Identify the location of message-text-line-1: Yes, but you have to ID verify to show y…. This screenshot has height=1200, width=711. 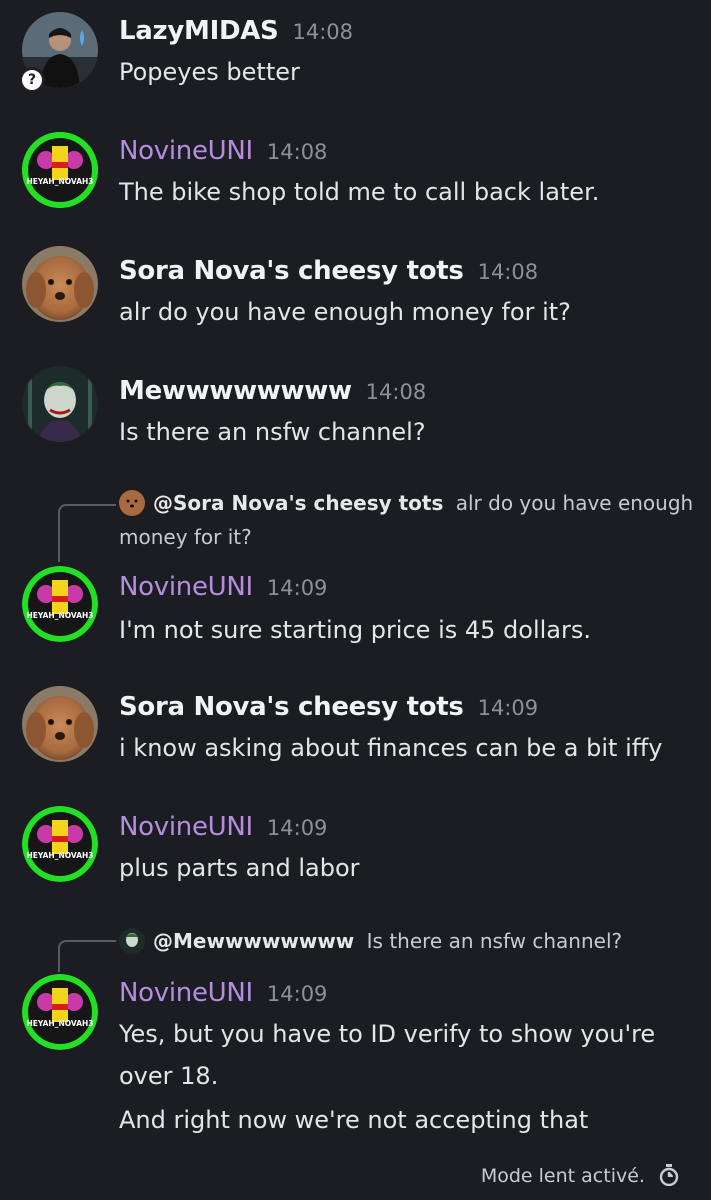
(387, 1034).